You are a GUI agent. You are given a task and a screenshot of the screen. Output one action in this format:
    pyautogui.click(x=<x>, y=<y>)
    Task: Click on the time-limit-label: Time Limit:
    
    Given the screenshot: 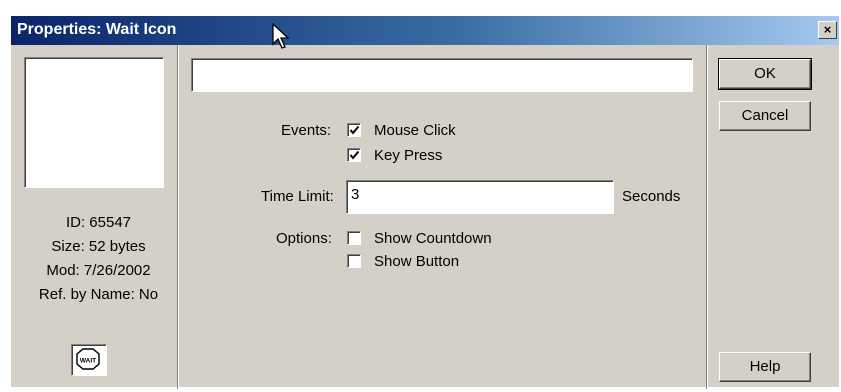 What is the action you would take?
    pyautogui.click(x=297, y=196)
    